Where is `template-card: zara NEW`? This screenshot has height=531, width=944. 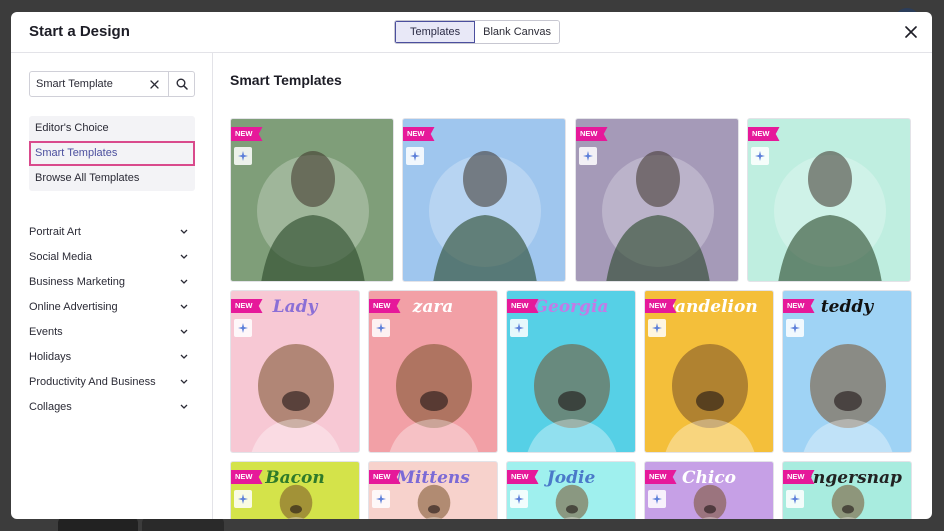
template-card: zara NEW is located at coordinates (433, 371).